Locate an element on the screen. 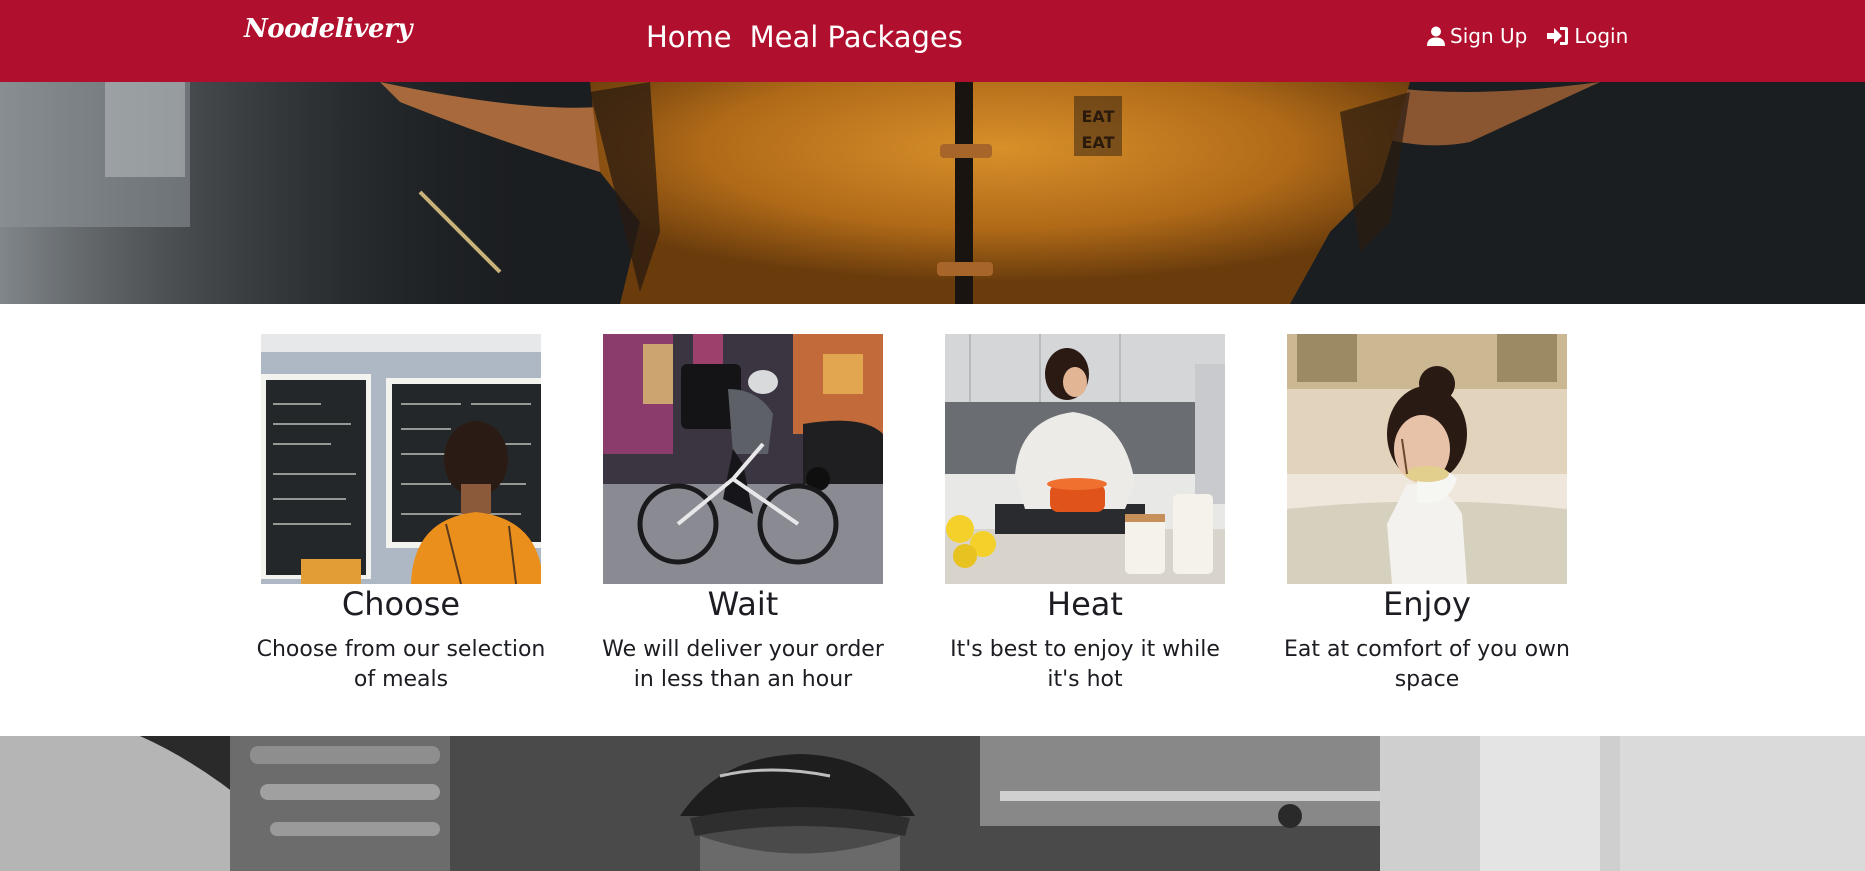  step-enjoy: Enjoy Eat at comfort of you own space is located at coordinates (1427, 514).